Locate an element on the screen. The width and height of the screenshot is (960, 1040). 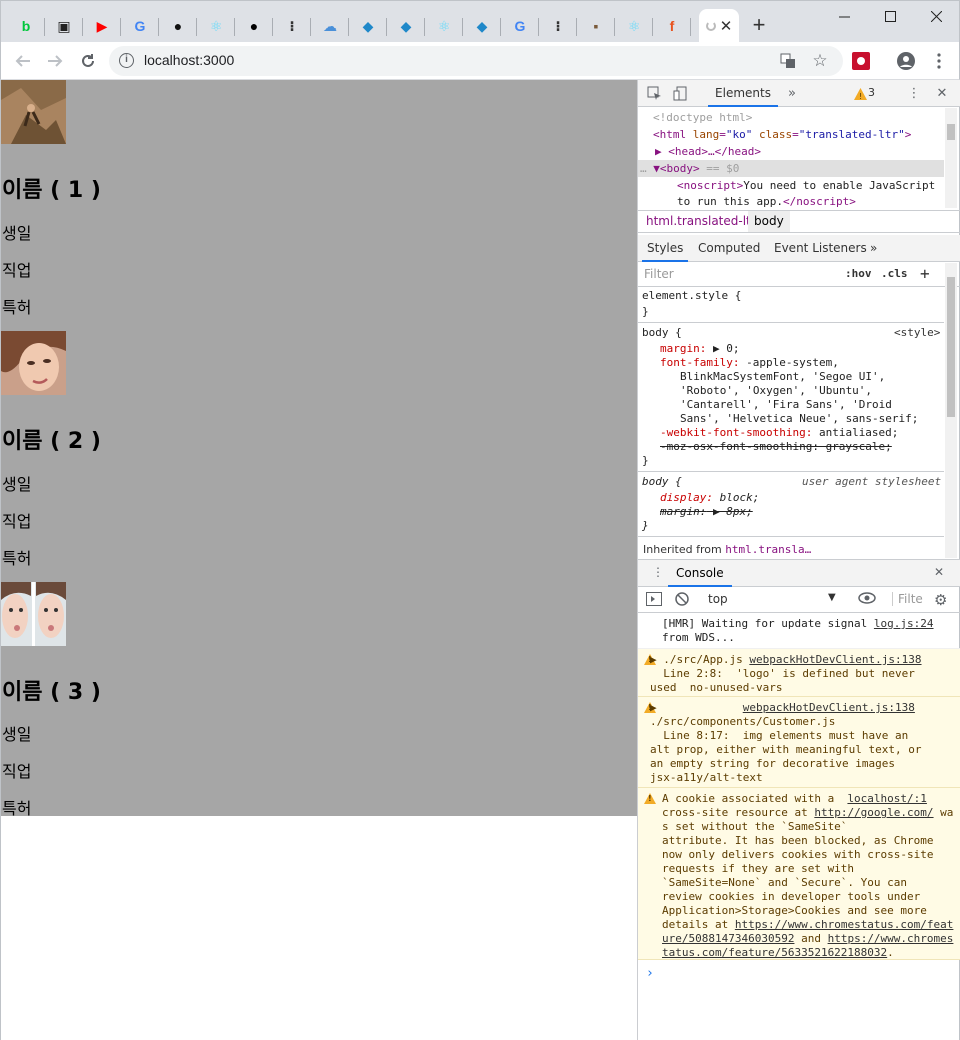
source-link: localhost/:1 is located at coordinates (886, 798).